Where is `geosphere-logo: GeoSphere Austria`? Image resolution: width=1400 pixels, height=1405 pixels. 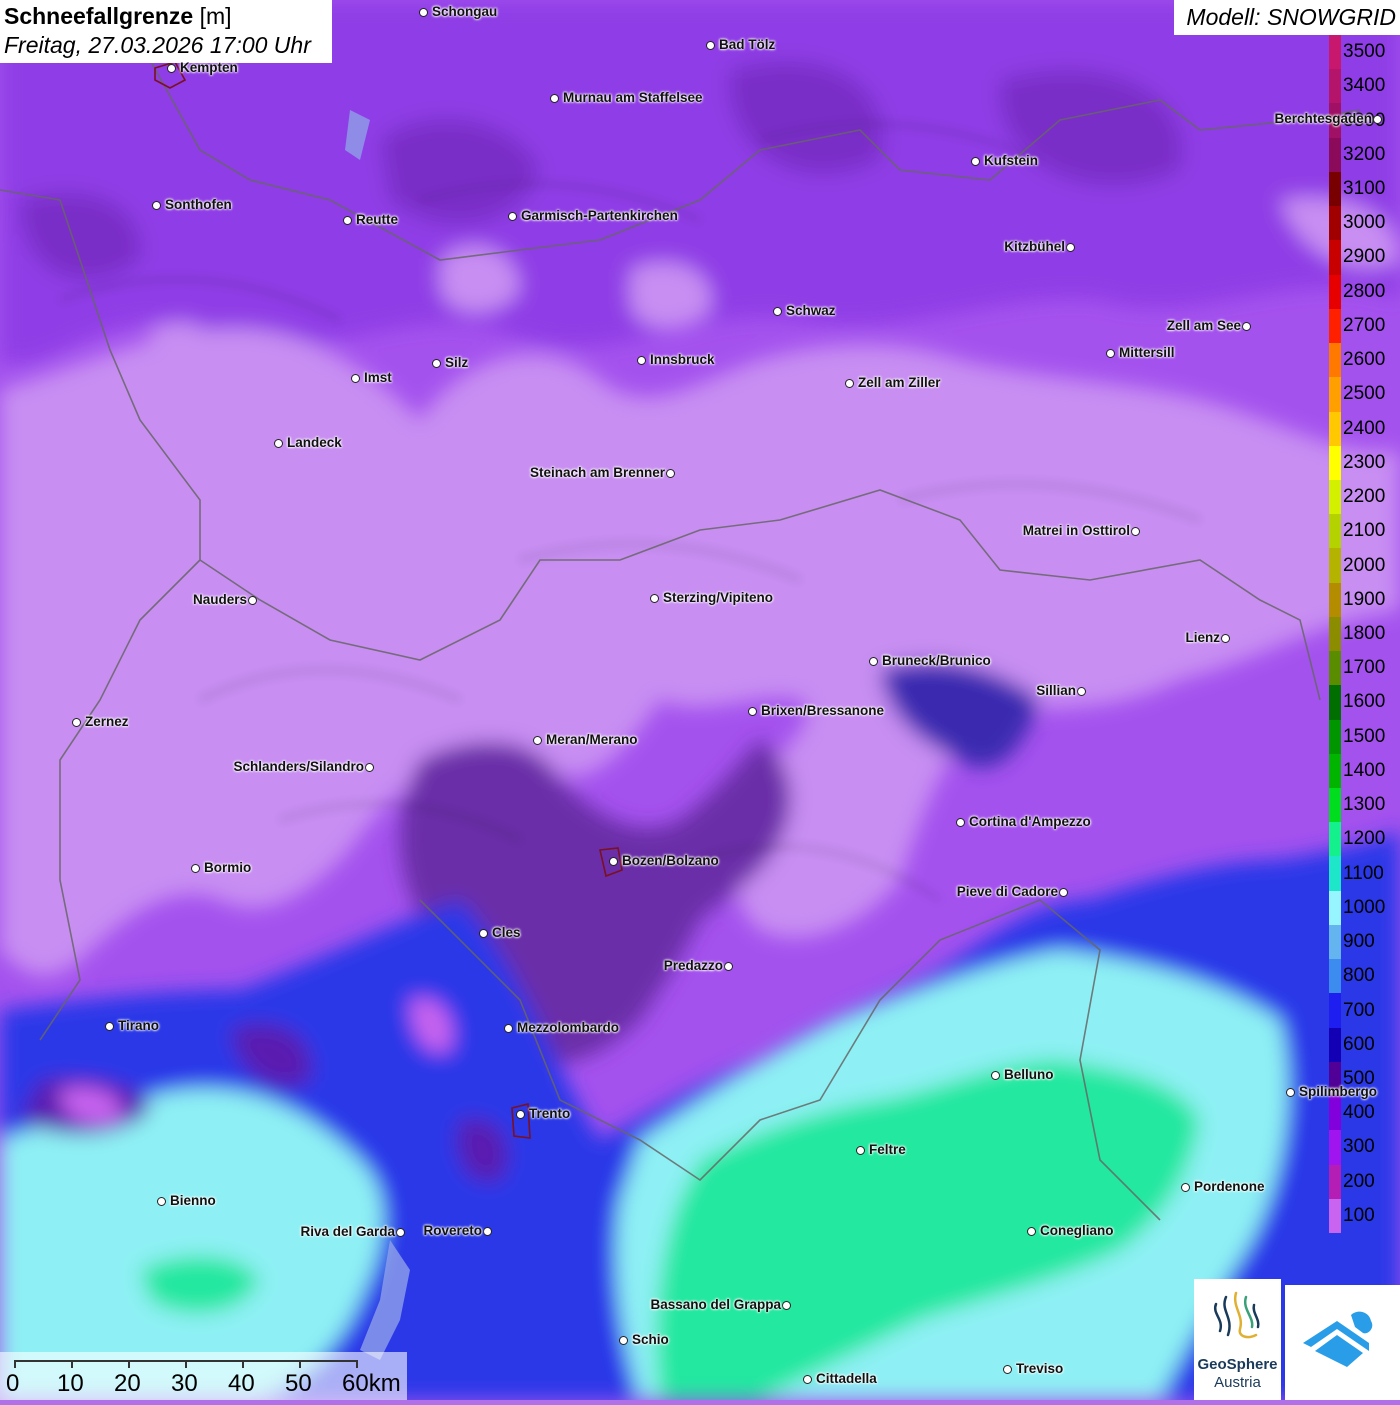
geosphere-logo: GeoSphere Austria is located at coordinates (1237, 1339).